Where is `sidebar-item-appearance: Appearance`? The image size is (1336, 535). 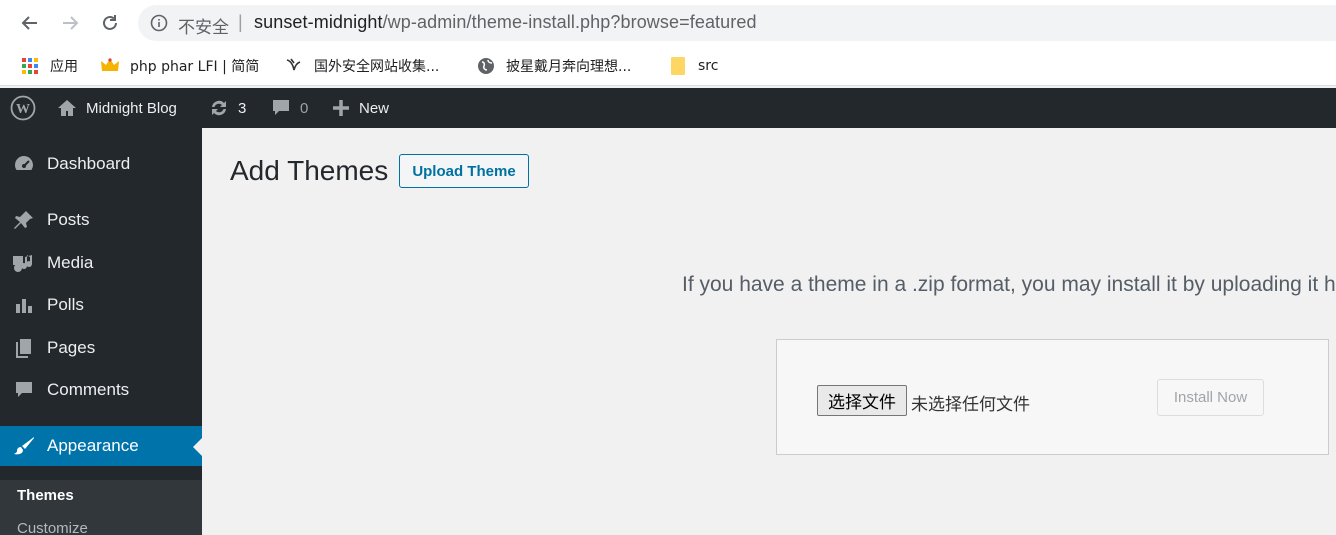 sidebar-item-appearance: Appearance is located at coordinates (101, 446).